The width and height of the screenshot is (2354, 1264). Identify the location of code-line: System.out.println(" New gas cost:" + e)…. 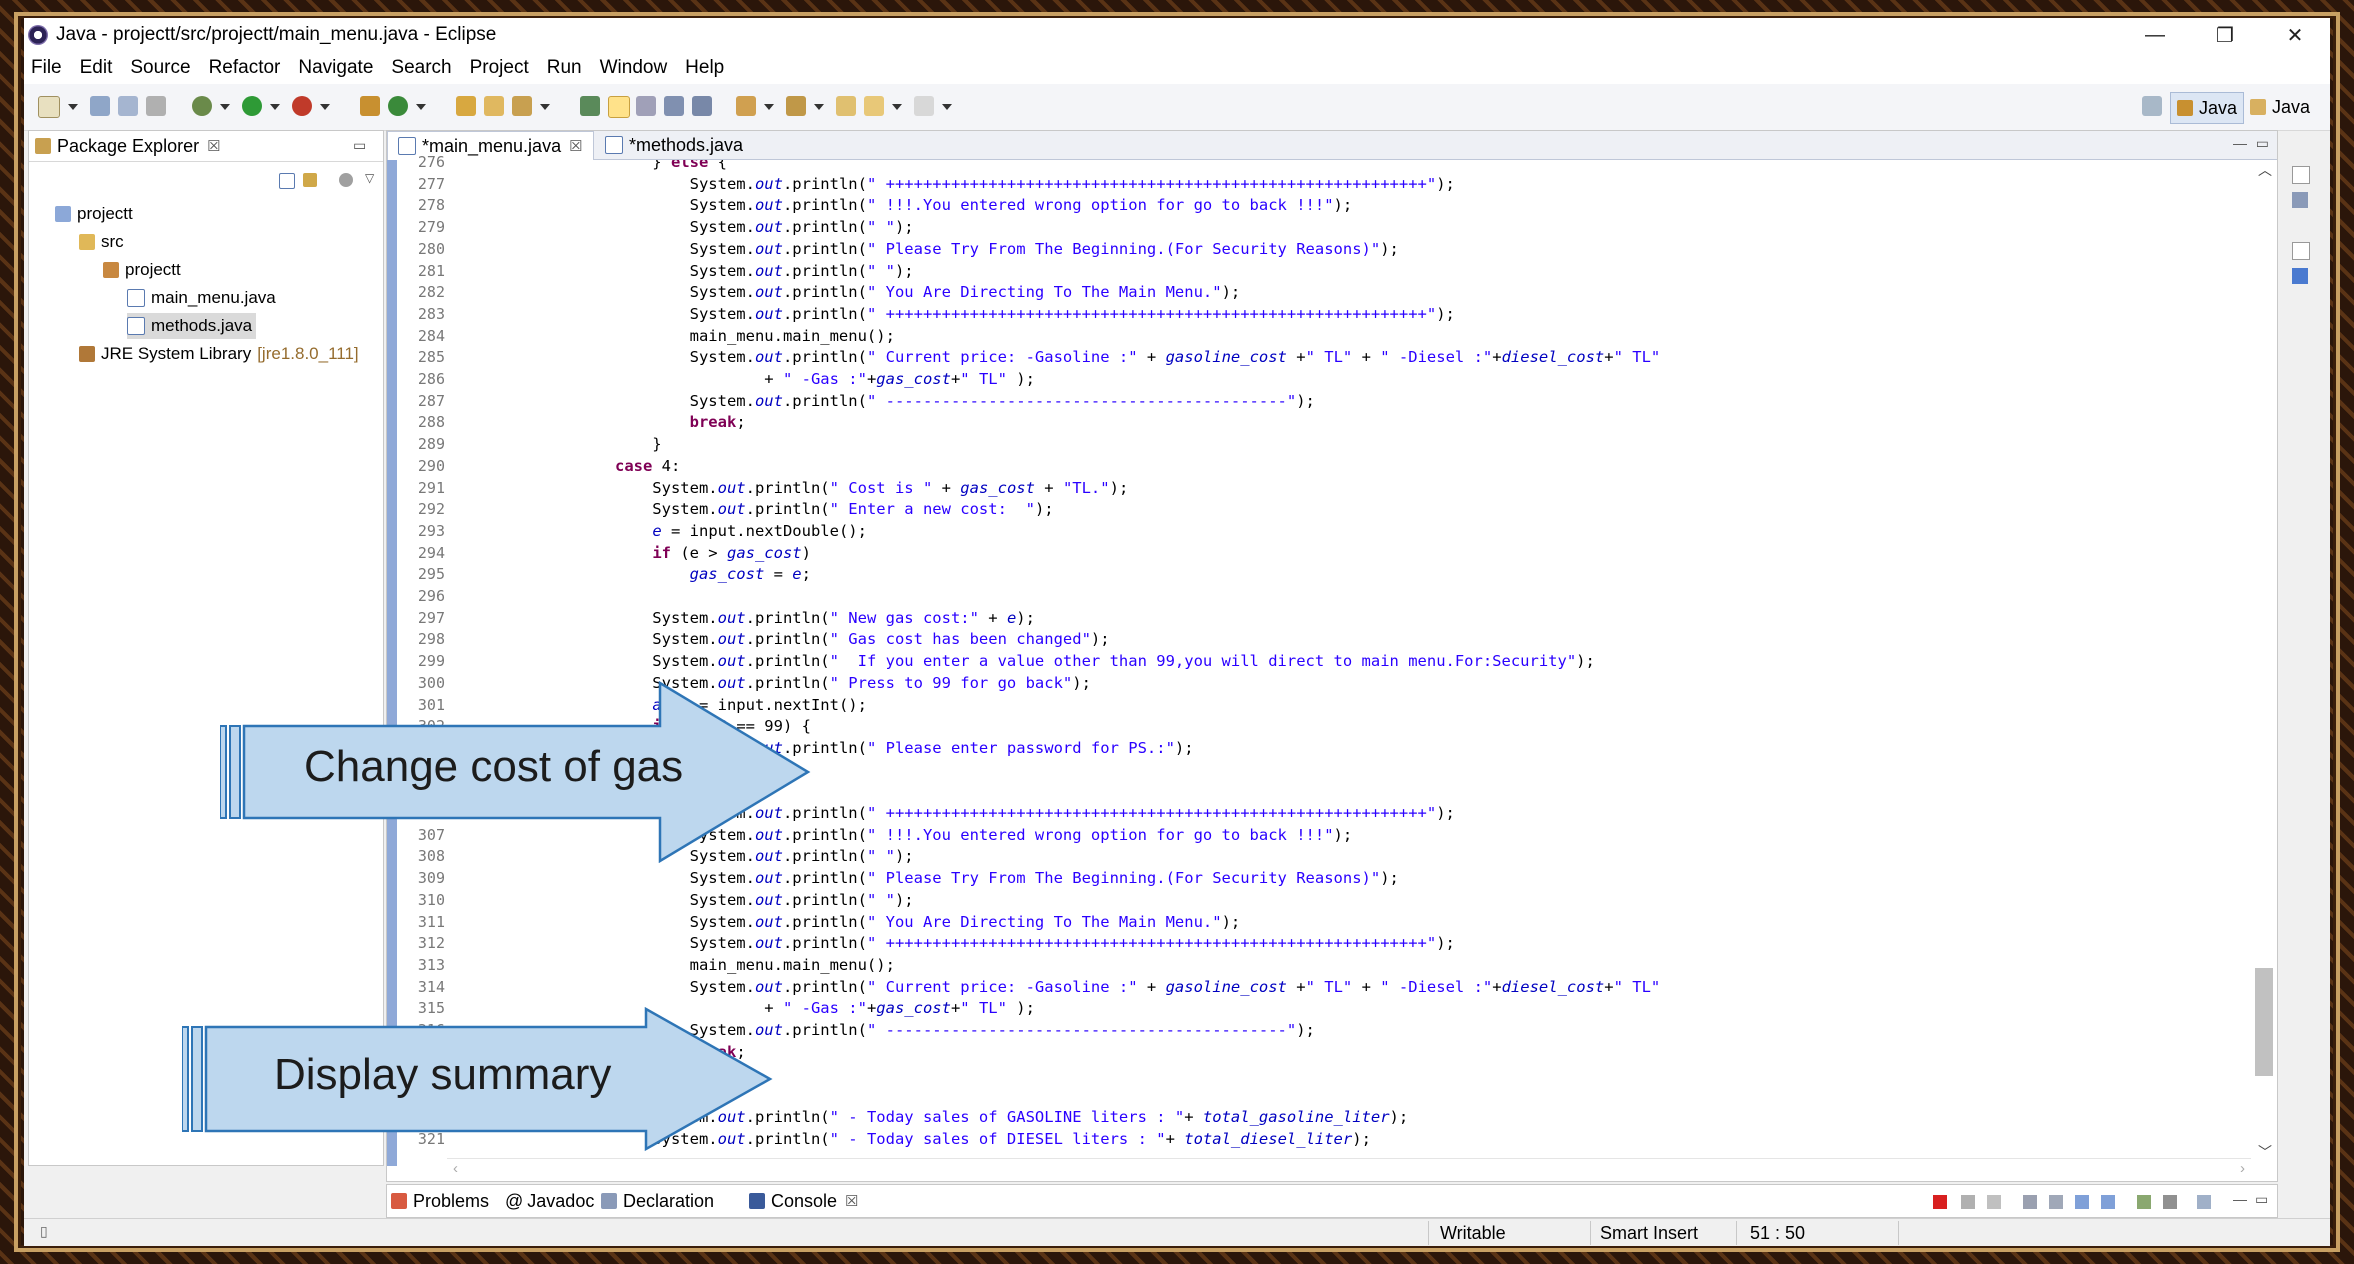
(741, 617).